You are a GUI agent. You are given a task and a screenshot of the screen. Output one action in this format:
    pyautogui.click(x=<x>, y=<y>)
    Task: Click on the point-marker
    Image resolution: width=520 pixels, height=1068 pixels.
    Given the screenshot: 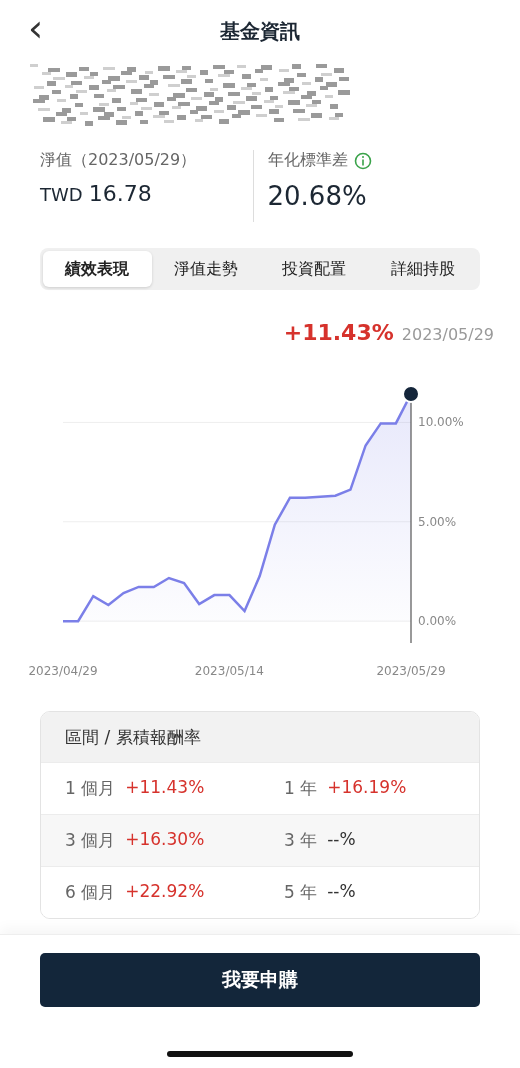 What is the action you would take?
    pyautogui.click(x=411, y=394)
    